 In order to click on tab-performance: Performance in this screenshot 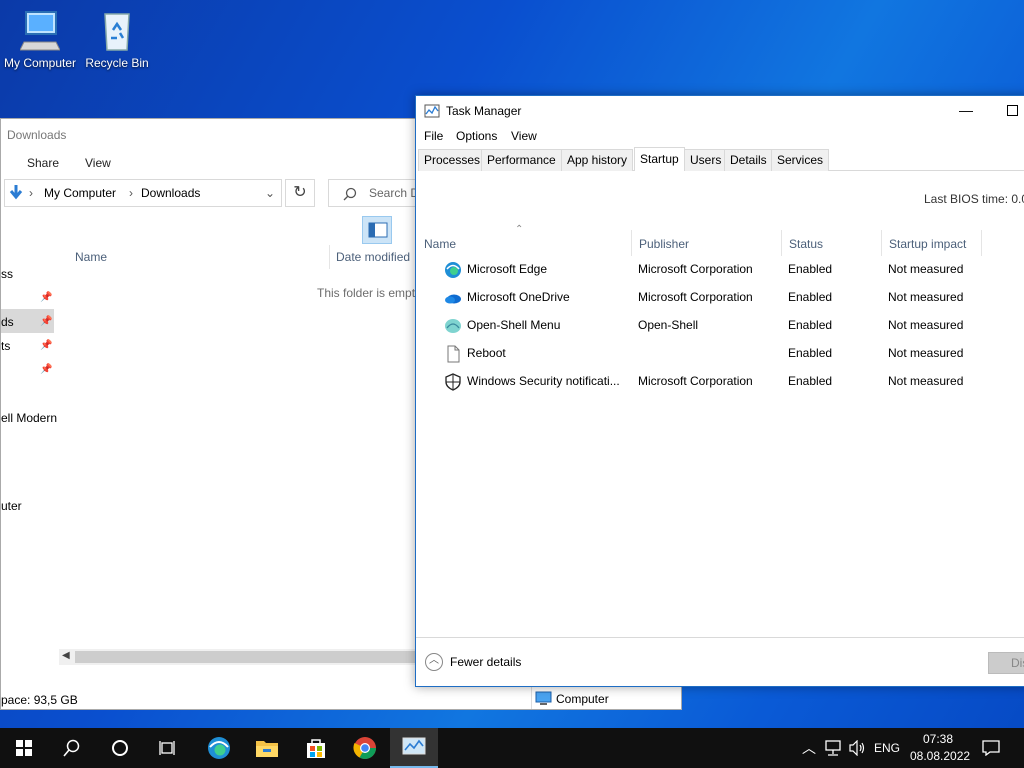, I will do `click(521, 160)`.